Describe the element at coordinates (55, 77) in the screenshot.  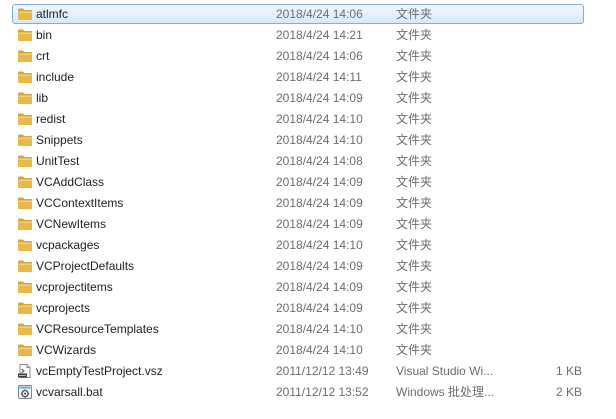
I see `file-name: include` at that location.